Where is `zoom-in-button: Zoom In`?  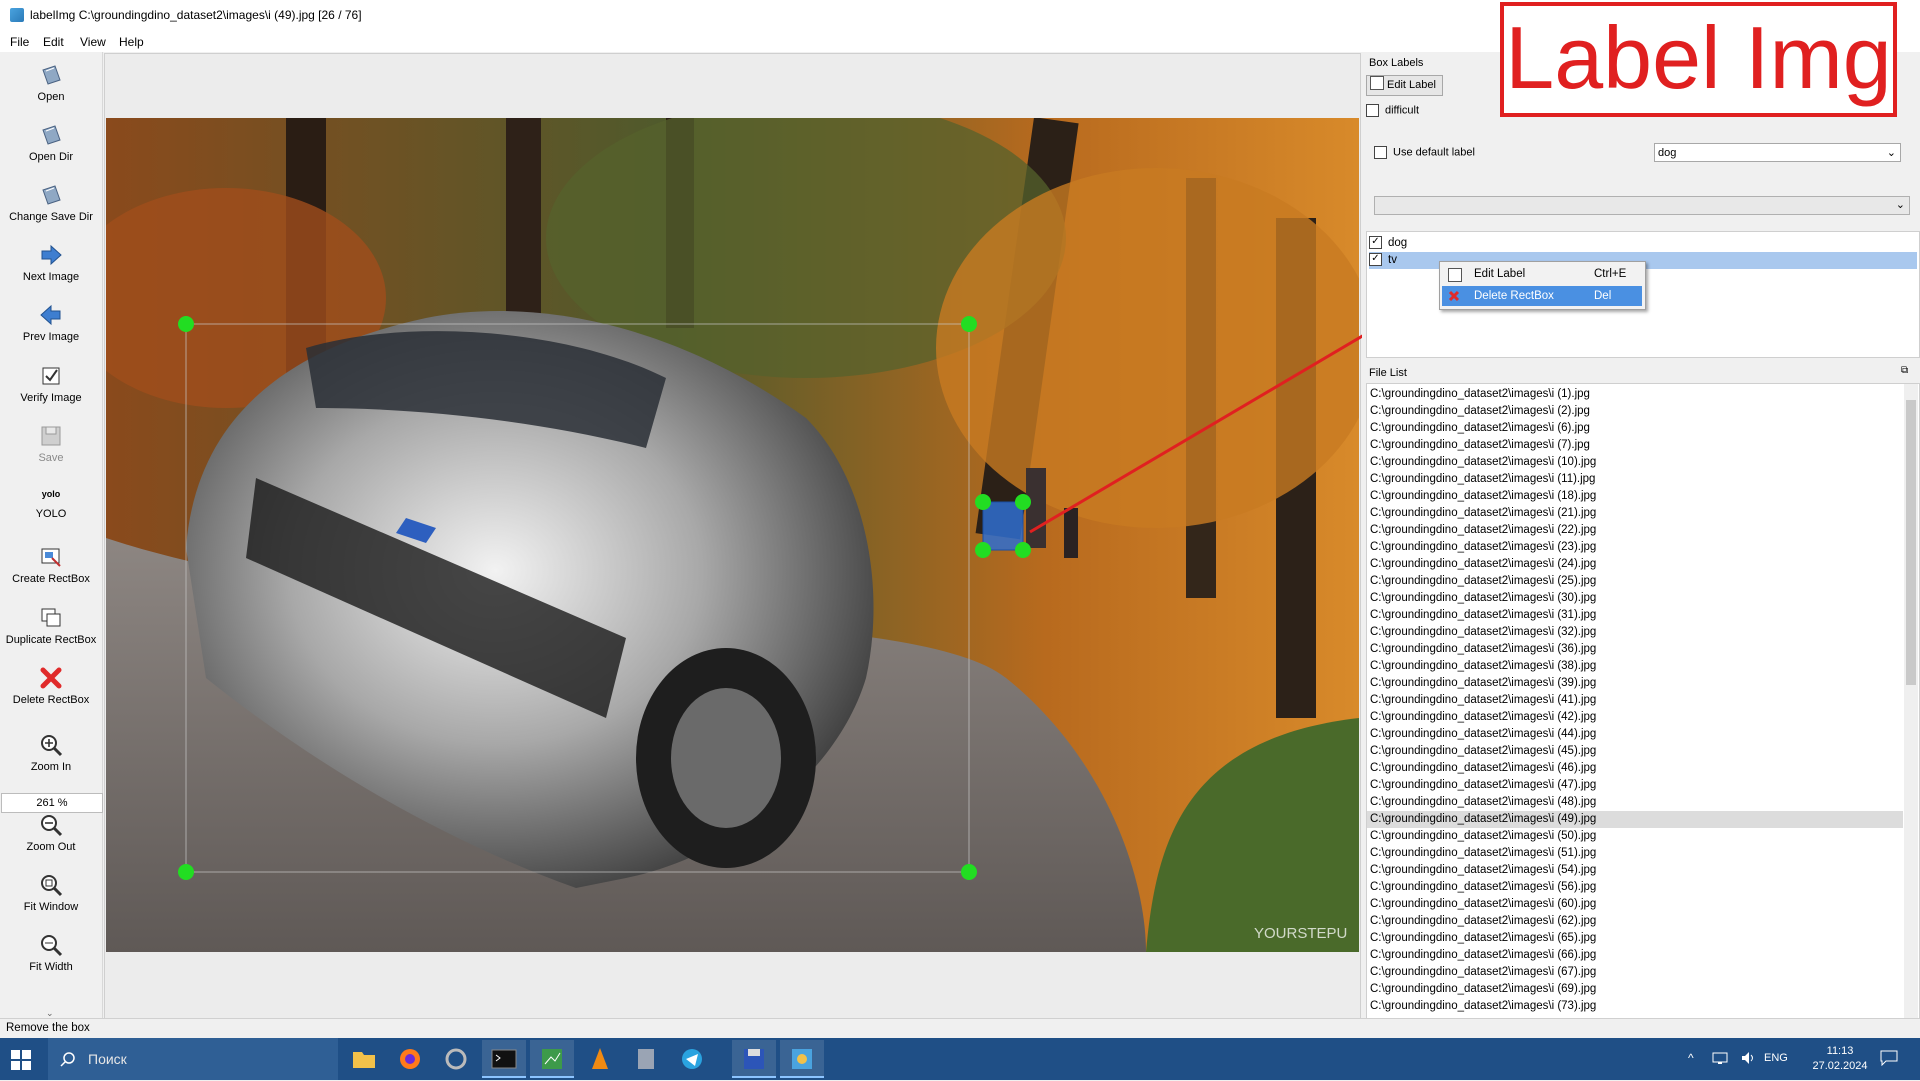
zoom-in-button: Zoom In is located at coordinates (51, 752).